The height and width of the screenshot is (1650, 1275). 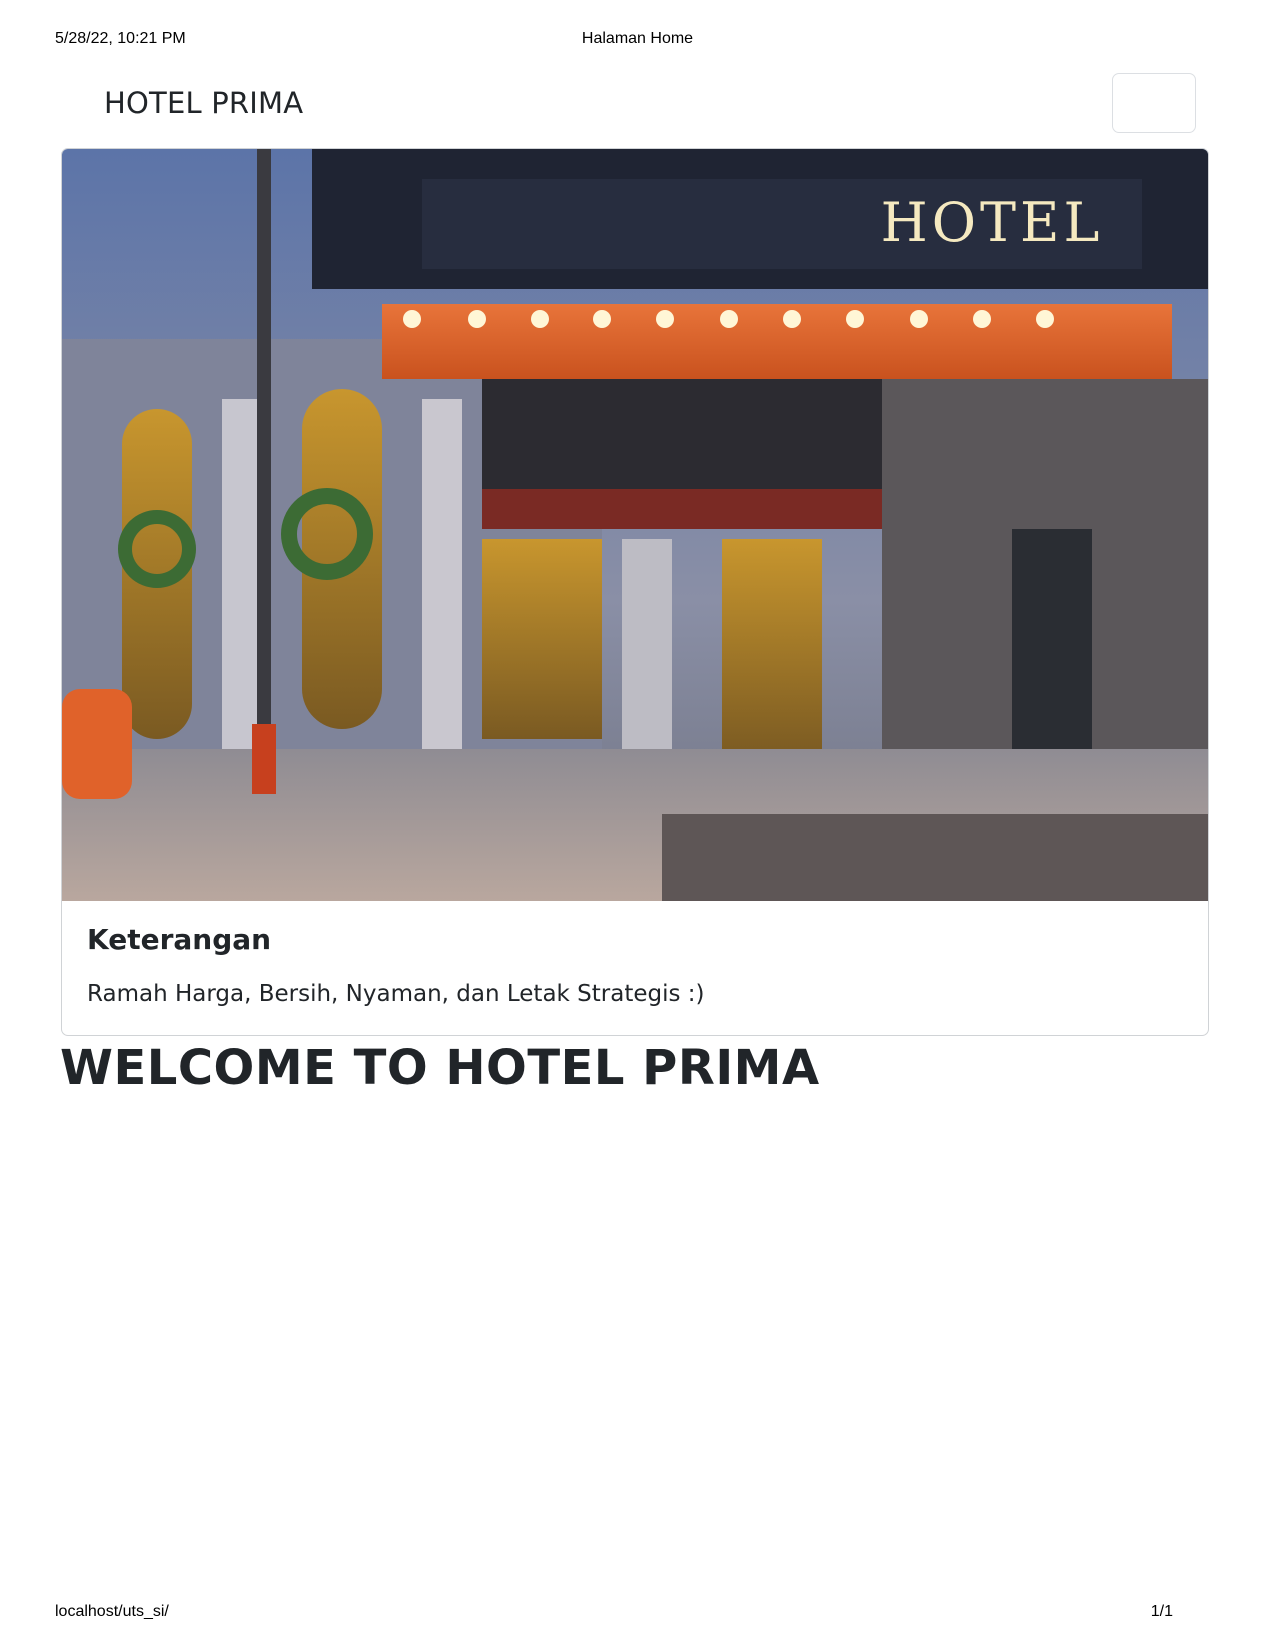 I want to click on card-title: Keterangan, so click(x=179, y=939).